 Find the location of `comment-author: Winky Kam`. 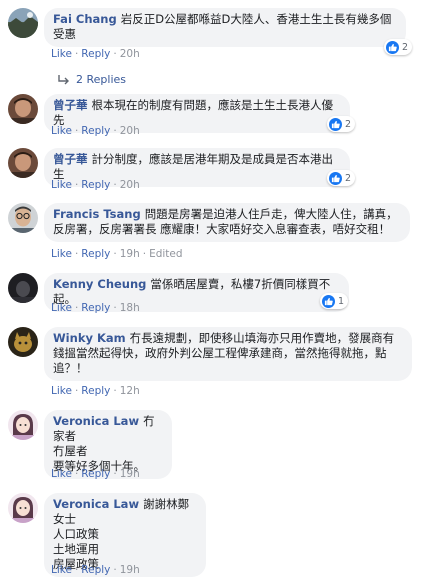

comment-author: Winky Kam is located at coordinates (89, 338).